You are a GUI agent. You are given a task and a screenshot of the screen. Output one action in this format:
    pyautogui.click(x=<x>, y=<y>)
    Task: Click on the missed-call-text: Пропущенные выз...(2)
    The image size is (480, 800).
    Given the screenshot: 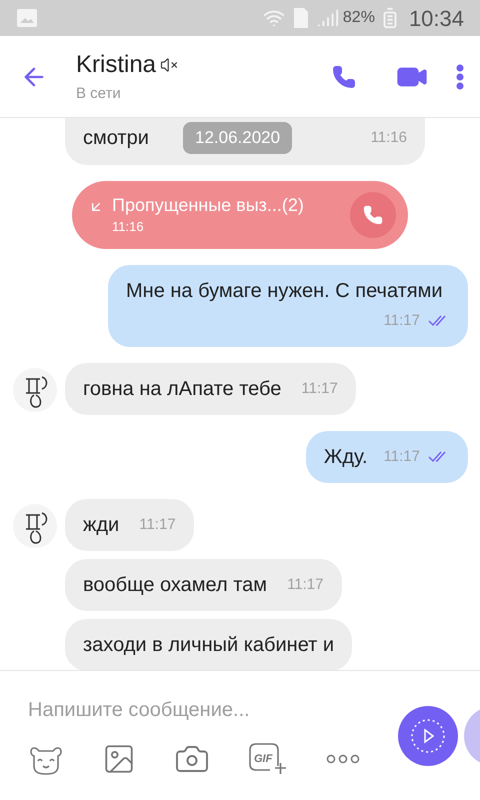 What is the action you would take?
    pyautogui.click(x=208, y=206)
    